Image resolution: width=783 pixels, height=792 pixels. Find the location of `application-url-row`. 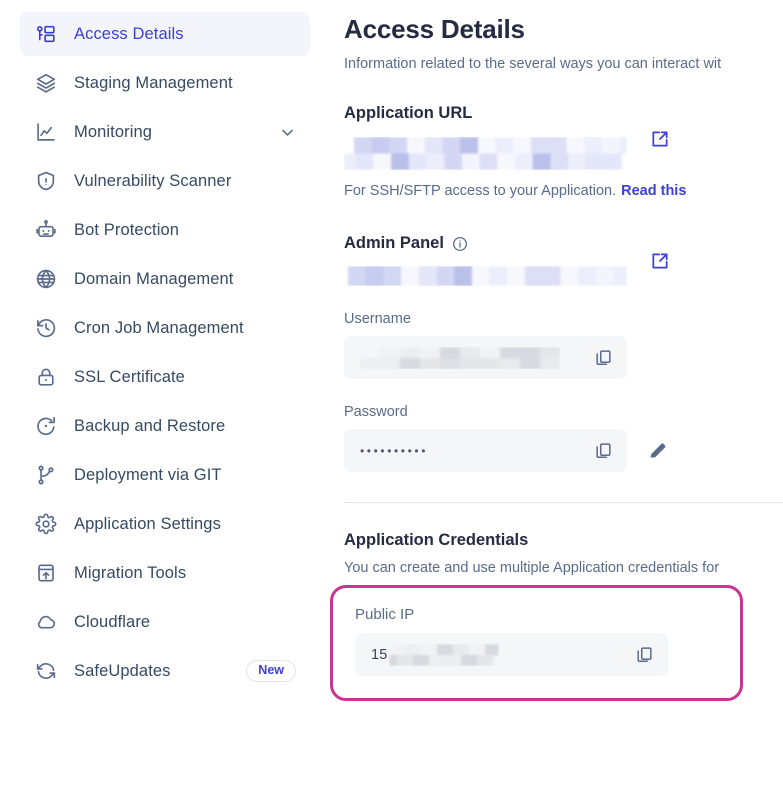

application-url-row is located at coordinates (563, 146).